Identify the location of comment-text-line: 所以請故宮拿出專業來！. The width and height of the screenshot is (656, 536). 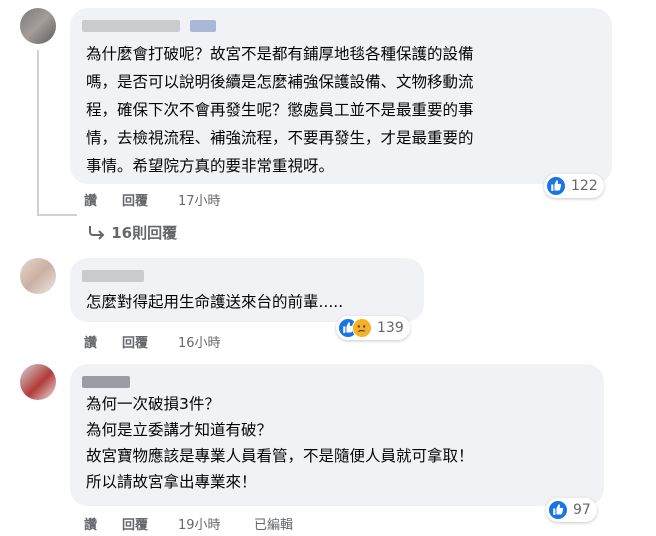
(171, 482).